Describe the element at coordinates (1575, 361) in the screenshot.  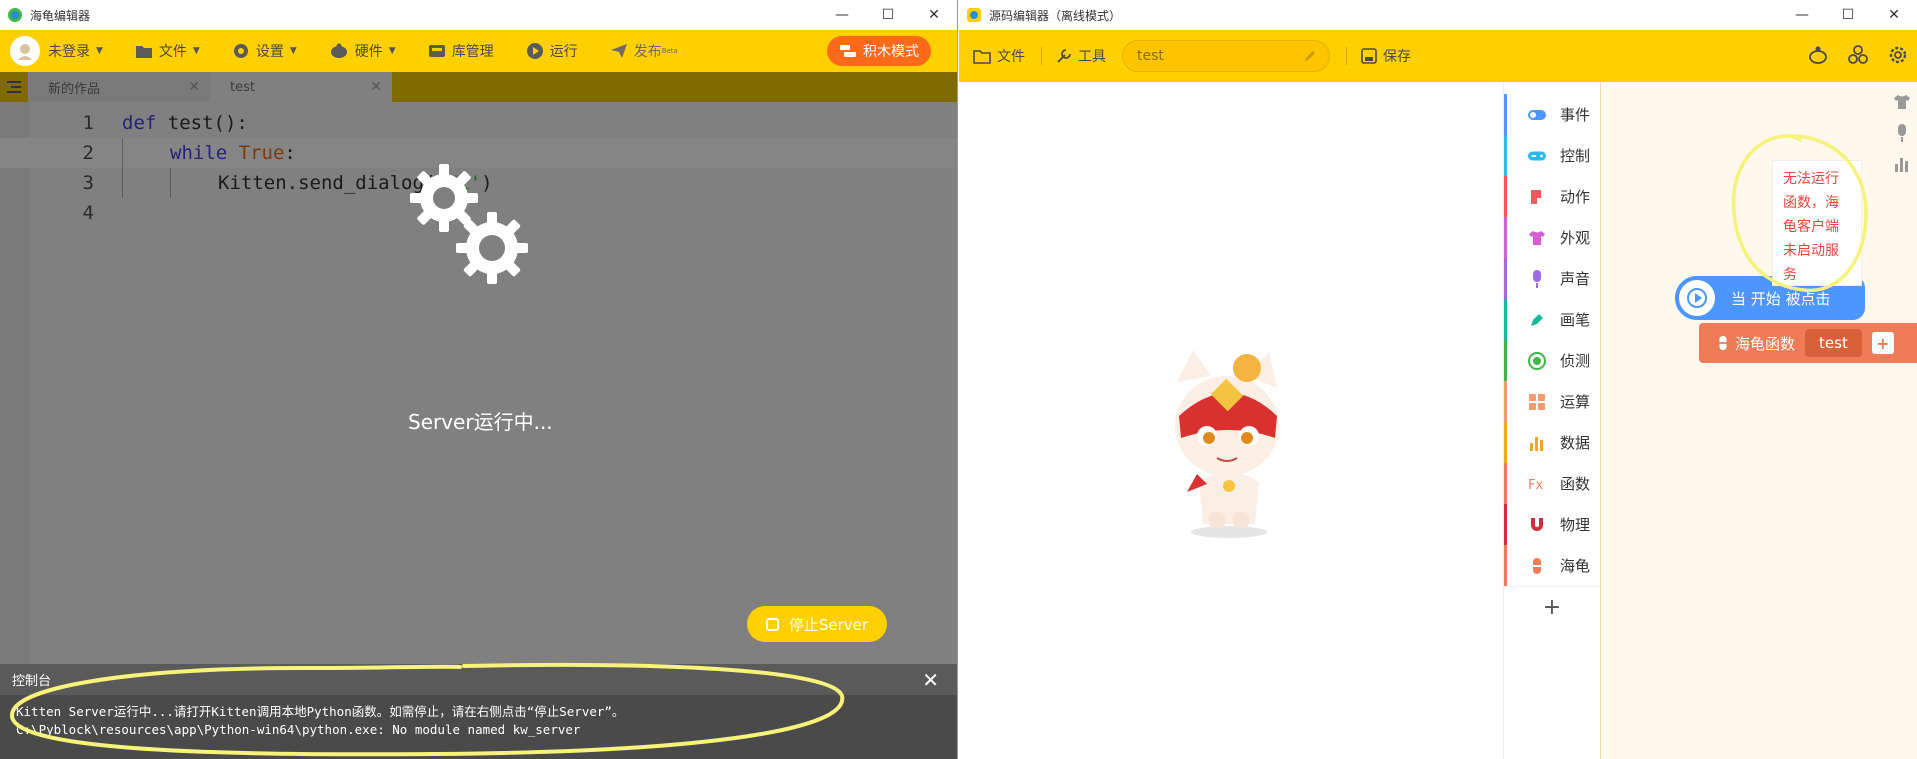
I see `category-label: 侦测` at that location.